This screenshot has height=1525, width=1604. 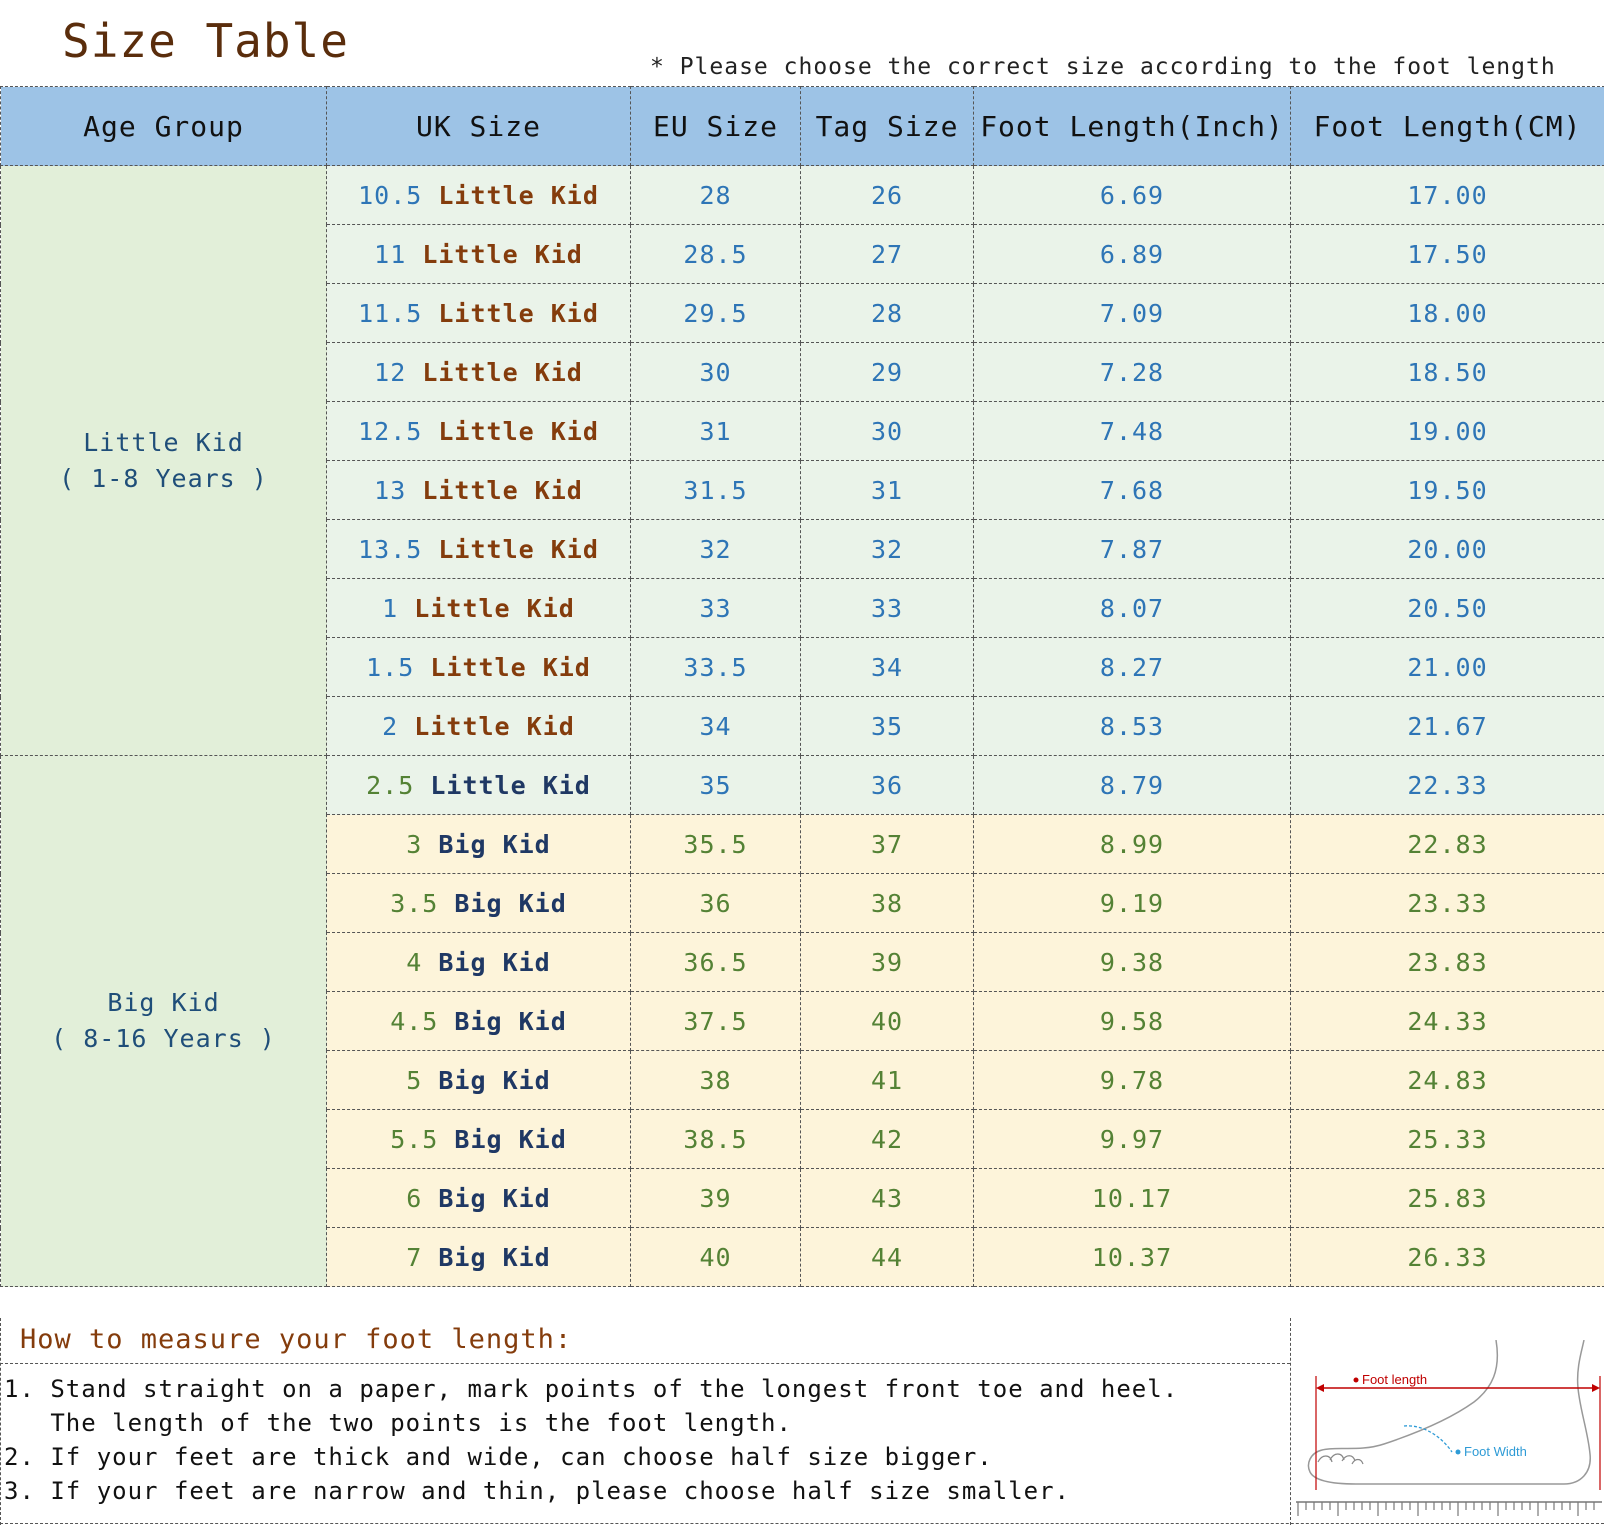 I want to click on cell-eu: 30, so click(x=715, y=372).